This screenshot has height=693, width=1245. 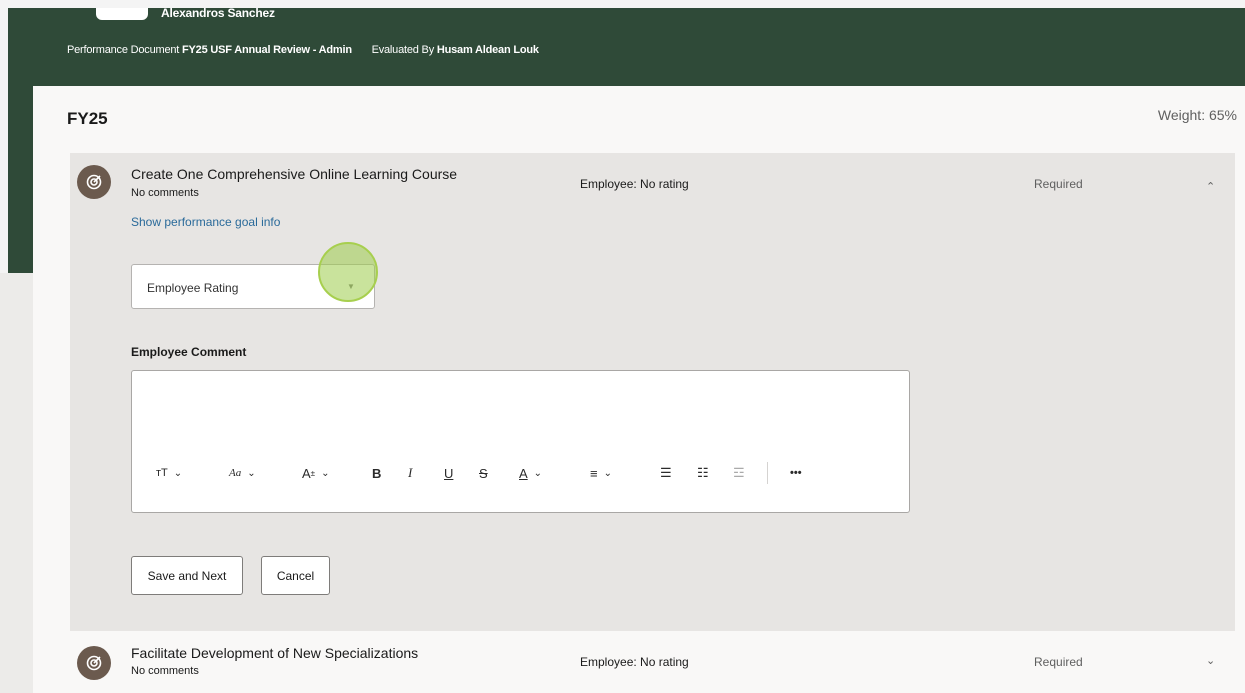 I want to click on bulleted-list-icon: ☰, so click(x=666, y=472).